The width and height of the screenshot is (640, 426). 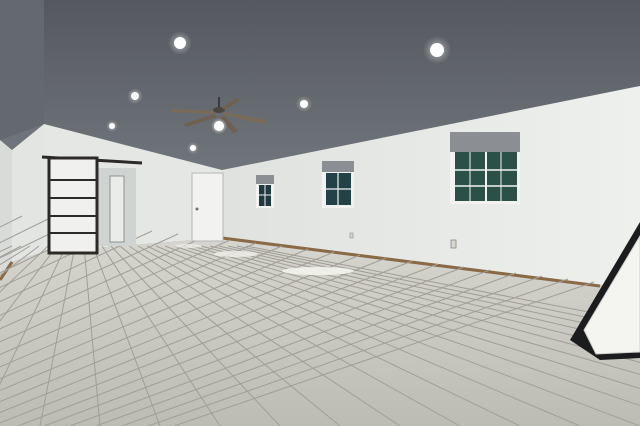 What do you see at coordinates (22, 70) in the screenshot?
I see `ceiling-left-slope` at bounding box center [22, 70].